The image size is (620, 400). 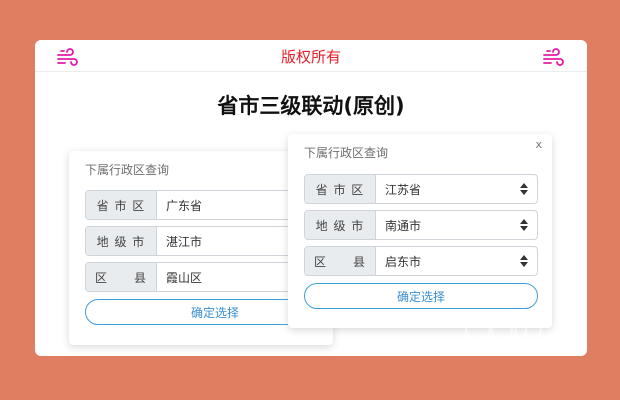 I want to click on district-dropdown: 启东市, so click(x=456, y=261).